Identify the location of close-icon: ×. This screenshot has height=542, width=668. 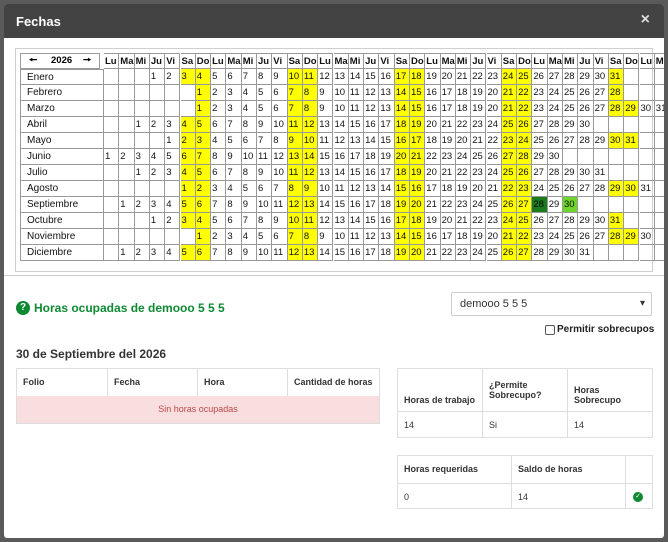
(645, 20).